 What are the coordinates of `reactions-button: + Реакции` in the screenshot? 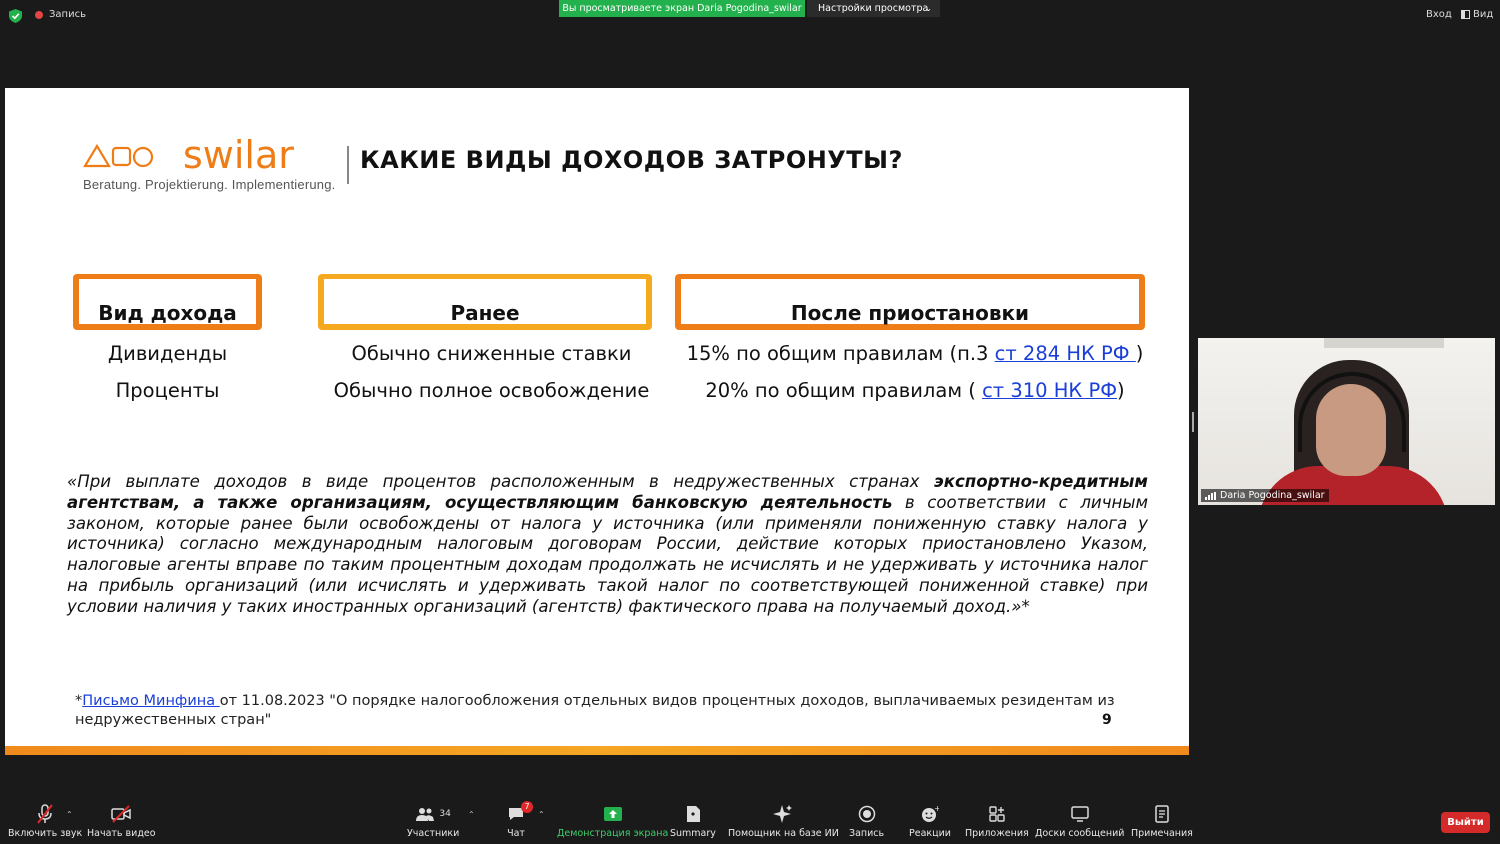 It's located at (930, 821).